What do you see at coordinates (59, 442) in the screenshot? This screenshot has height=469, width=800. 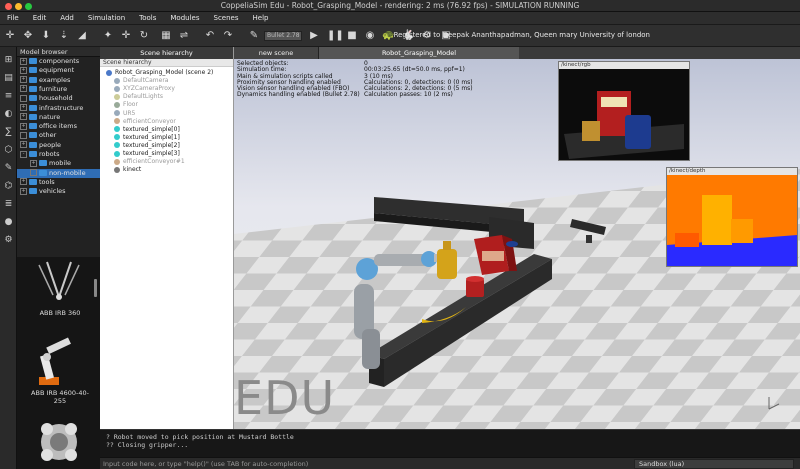 I see `robot-gripper-image` at bounding box center [59, 442].